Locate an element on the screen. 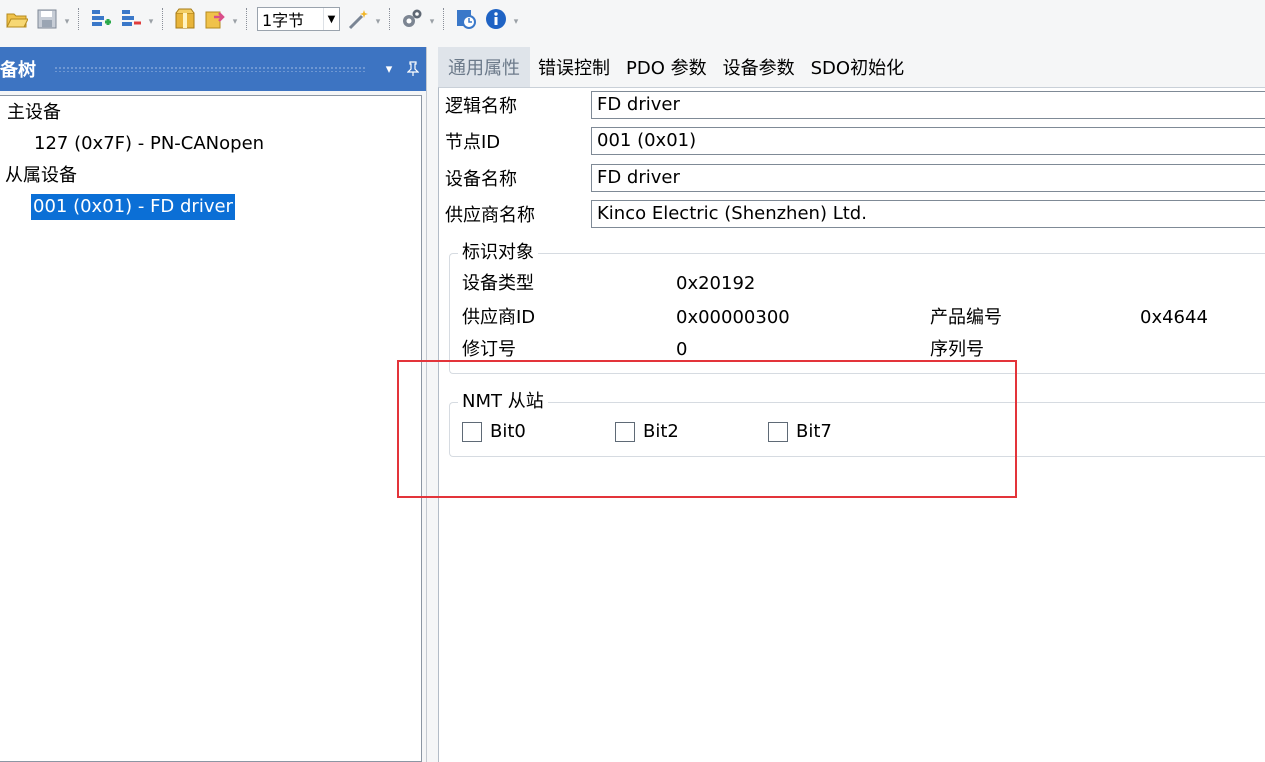  panel-menu-chevron-icon: ▾ is located at coordinates (389, 69).